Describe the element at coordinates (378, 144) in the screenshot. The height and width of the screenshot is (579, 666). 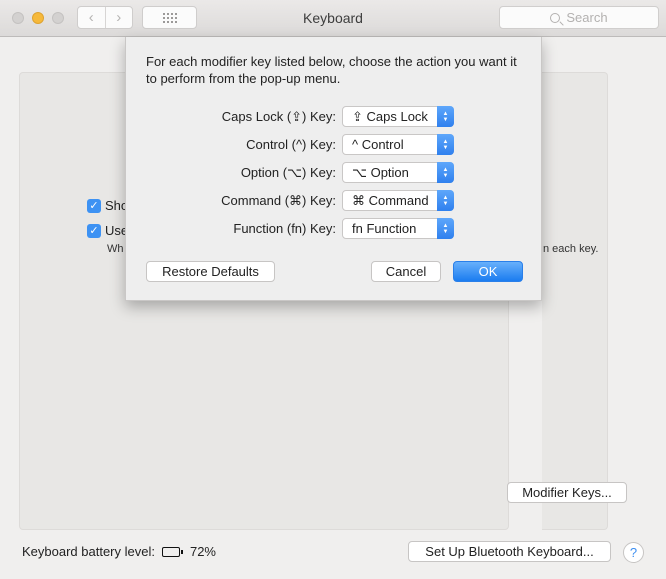
I see `control-value: ^ Control` at that location.